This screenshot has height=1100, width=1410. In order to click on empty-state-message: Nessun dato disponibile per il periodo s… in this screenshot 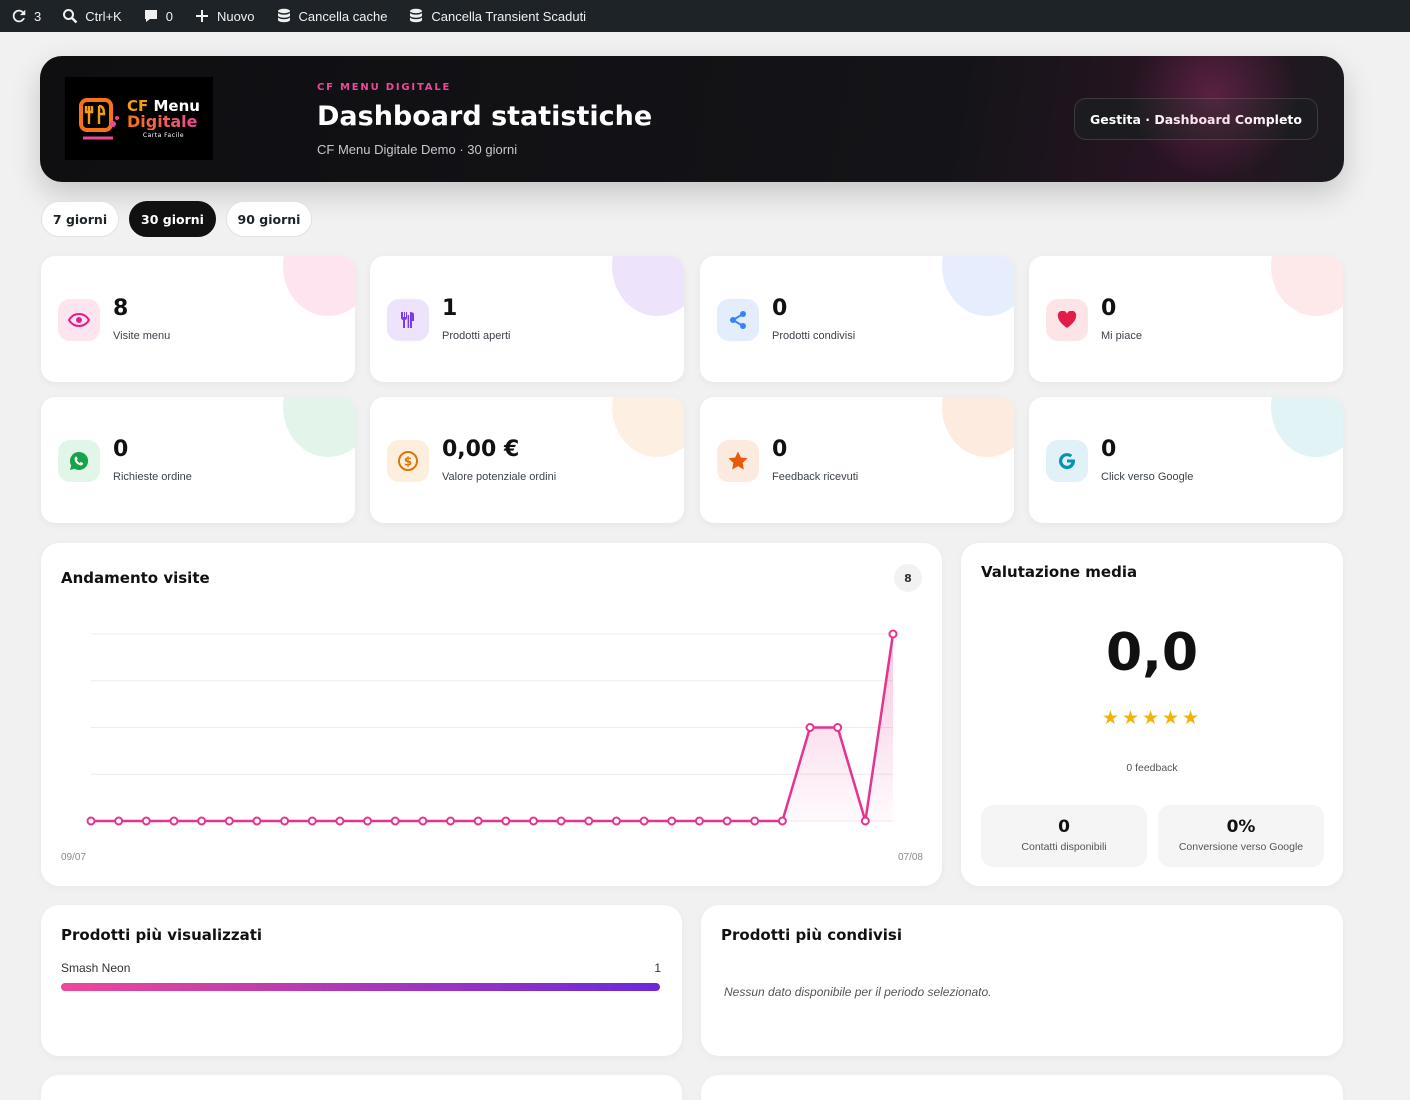, I will do `click(858, 992)`.